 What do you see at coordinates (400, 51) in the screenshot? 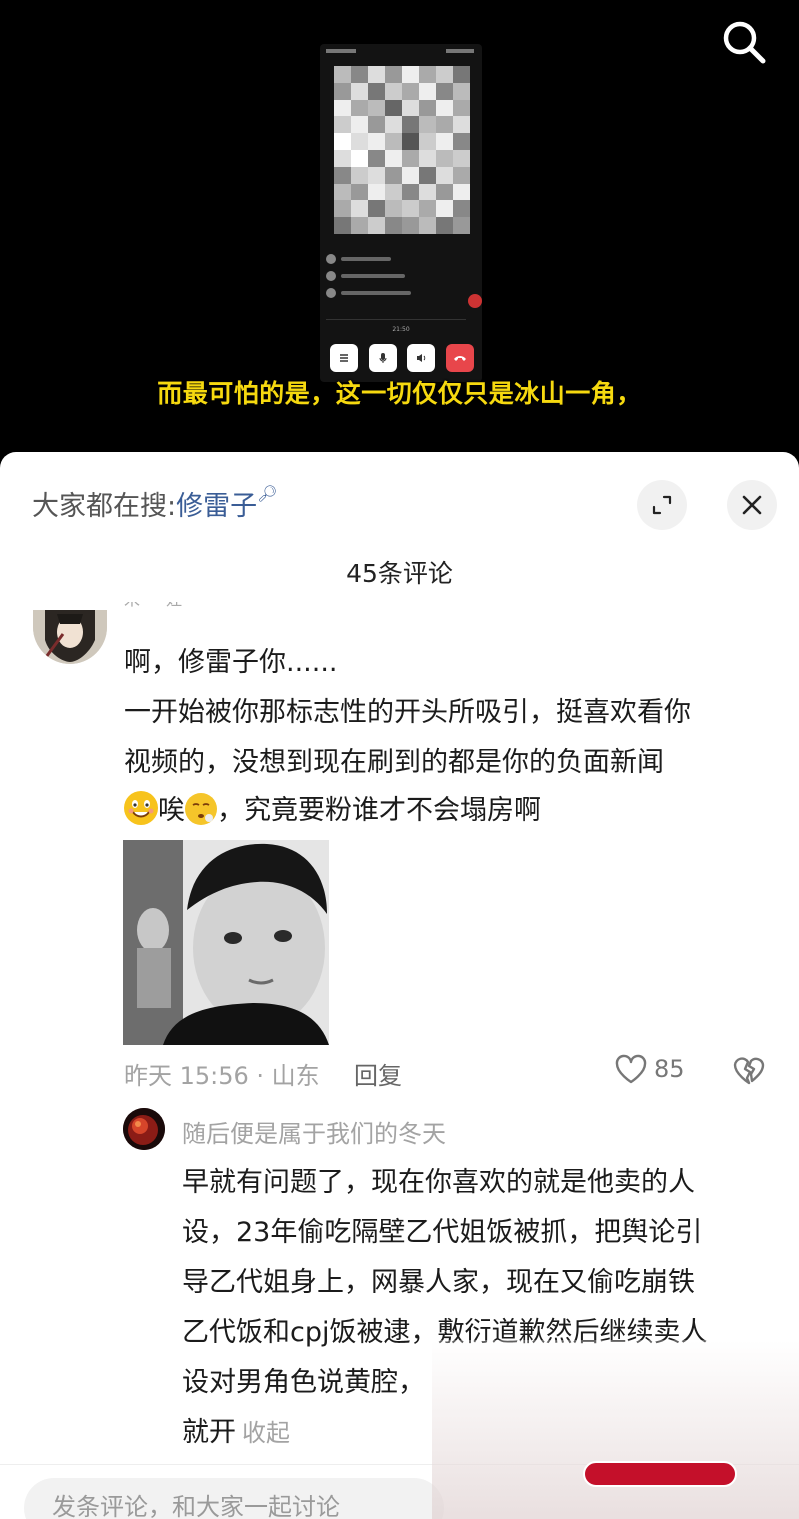
I see `phone-status-bar` at bounding box center [400, 51].